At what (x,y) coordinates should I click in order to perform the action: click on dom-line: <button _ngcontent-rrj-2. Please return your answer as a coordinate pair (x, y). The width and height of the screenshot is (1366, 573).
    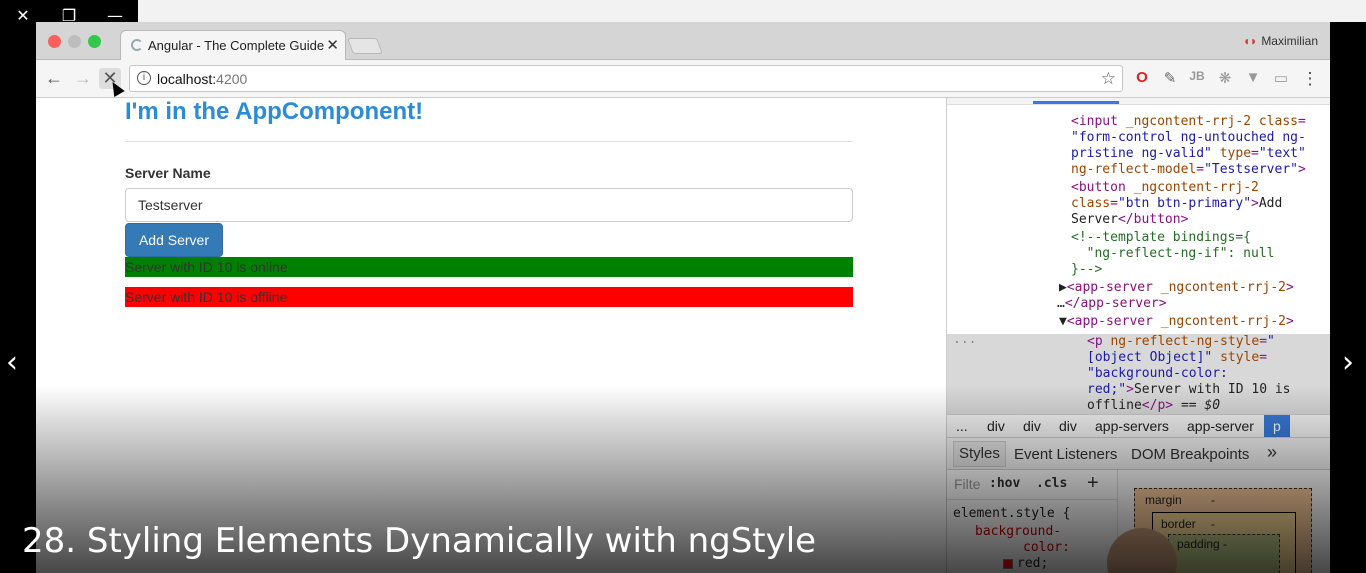
    Looking at the image, I should click on (1165, 188).